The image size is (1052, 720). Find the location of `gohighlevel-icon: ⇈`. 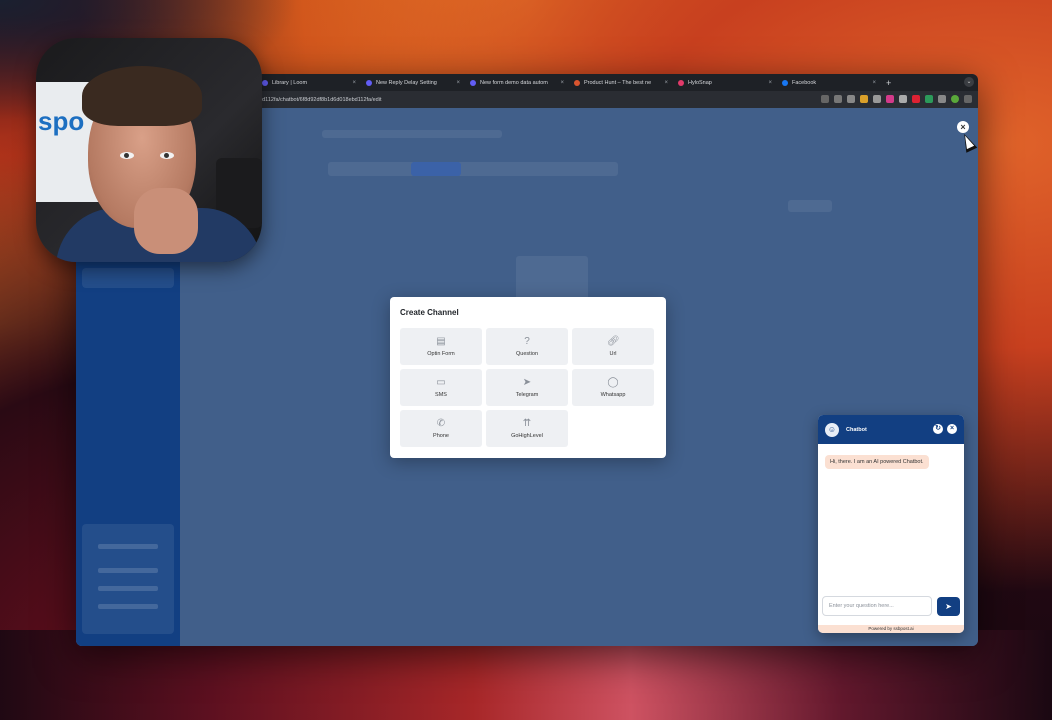

gohighlevel-icon: ⇈ is located at coordinates (527, 423).